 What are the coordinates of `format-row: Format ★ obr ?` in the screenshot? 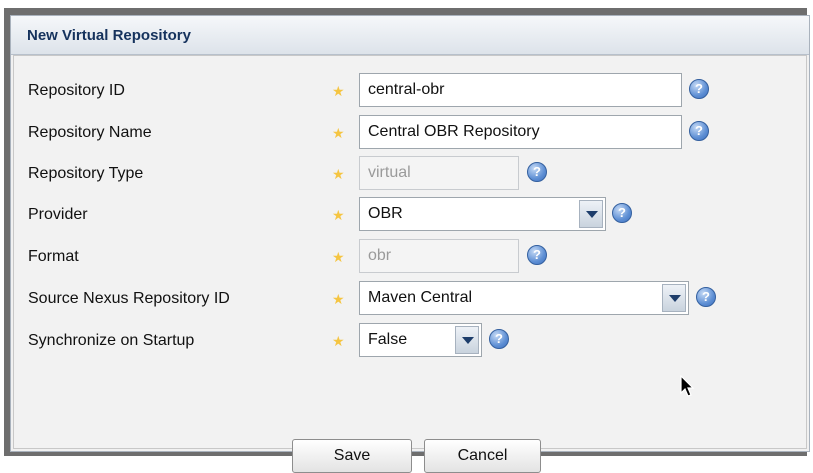 It's located at (410, 258).